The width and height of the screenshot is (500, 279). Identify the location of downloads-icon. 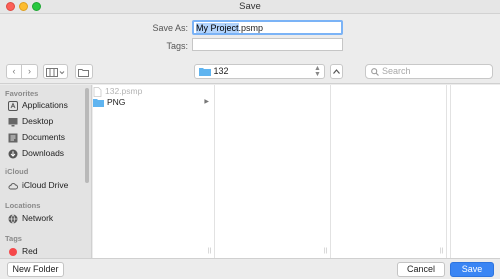
(13, 154).